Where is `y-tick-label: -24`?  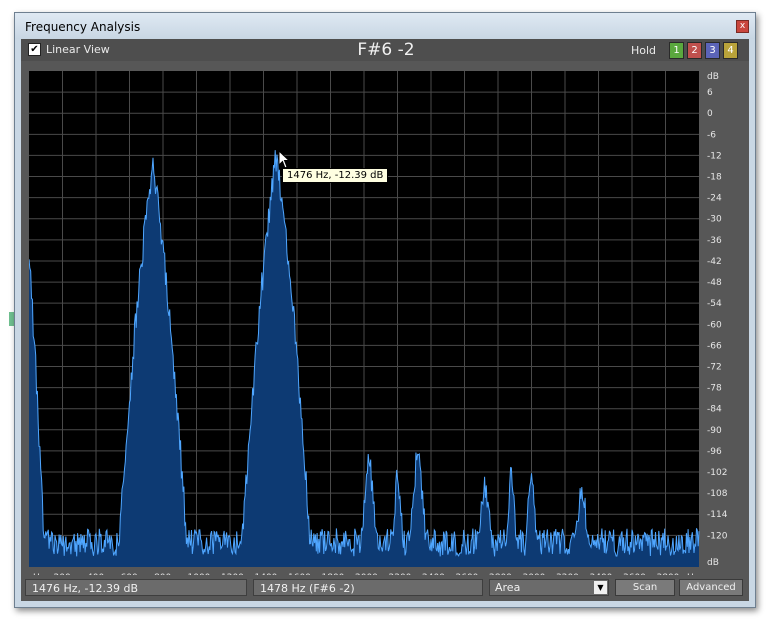 y-tick-label: -24 is located at coordinates (714, 199).